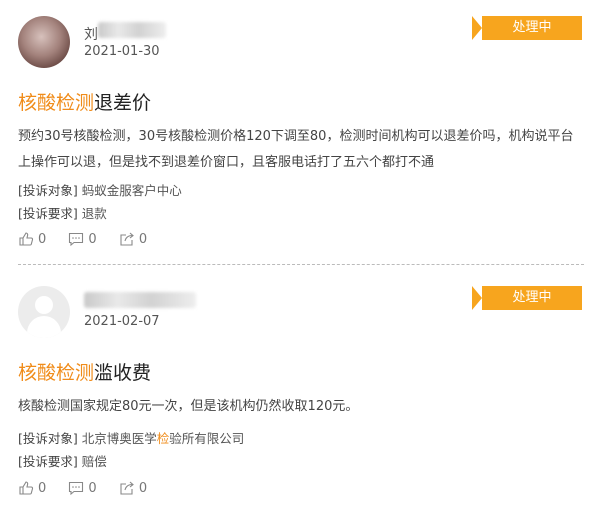  I want to click on request-value: 退款, so click(94, 213).